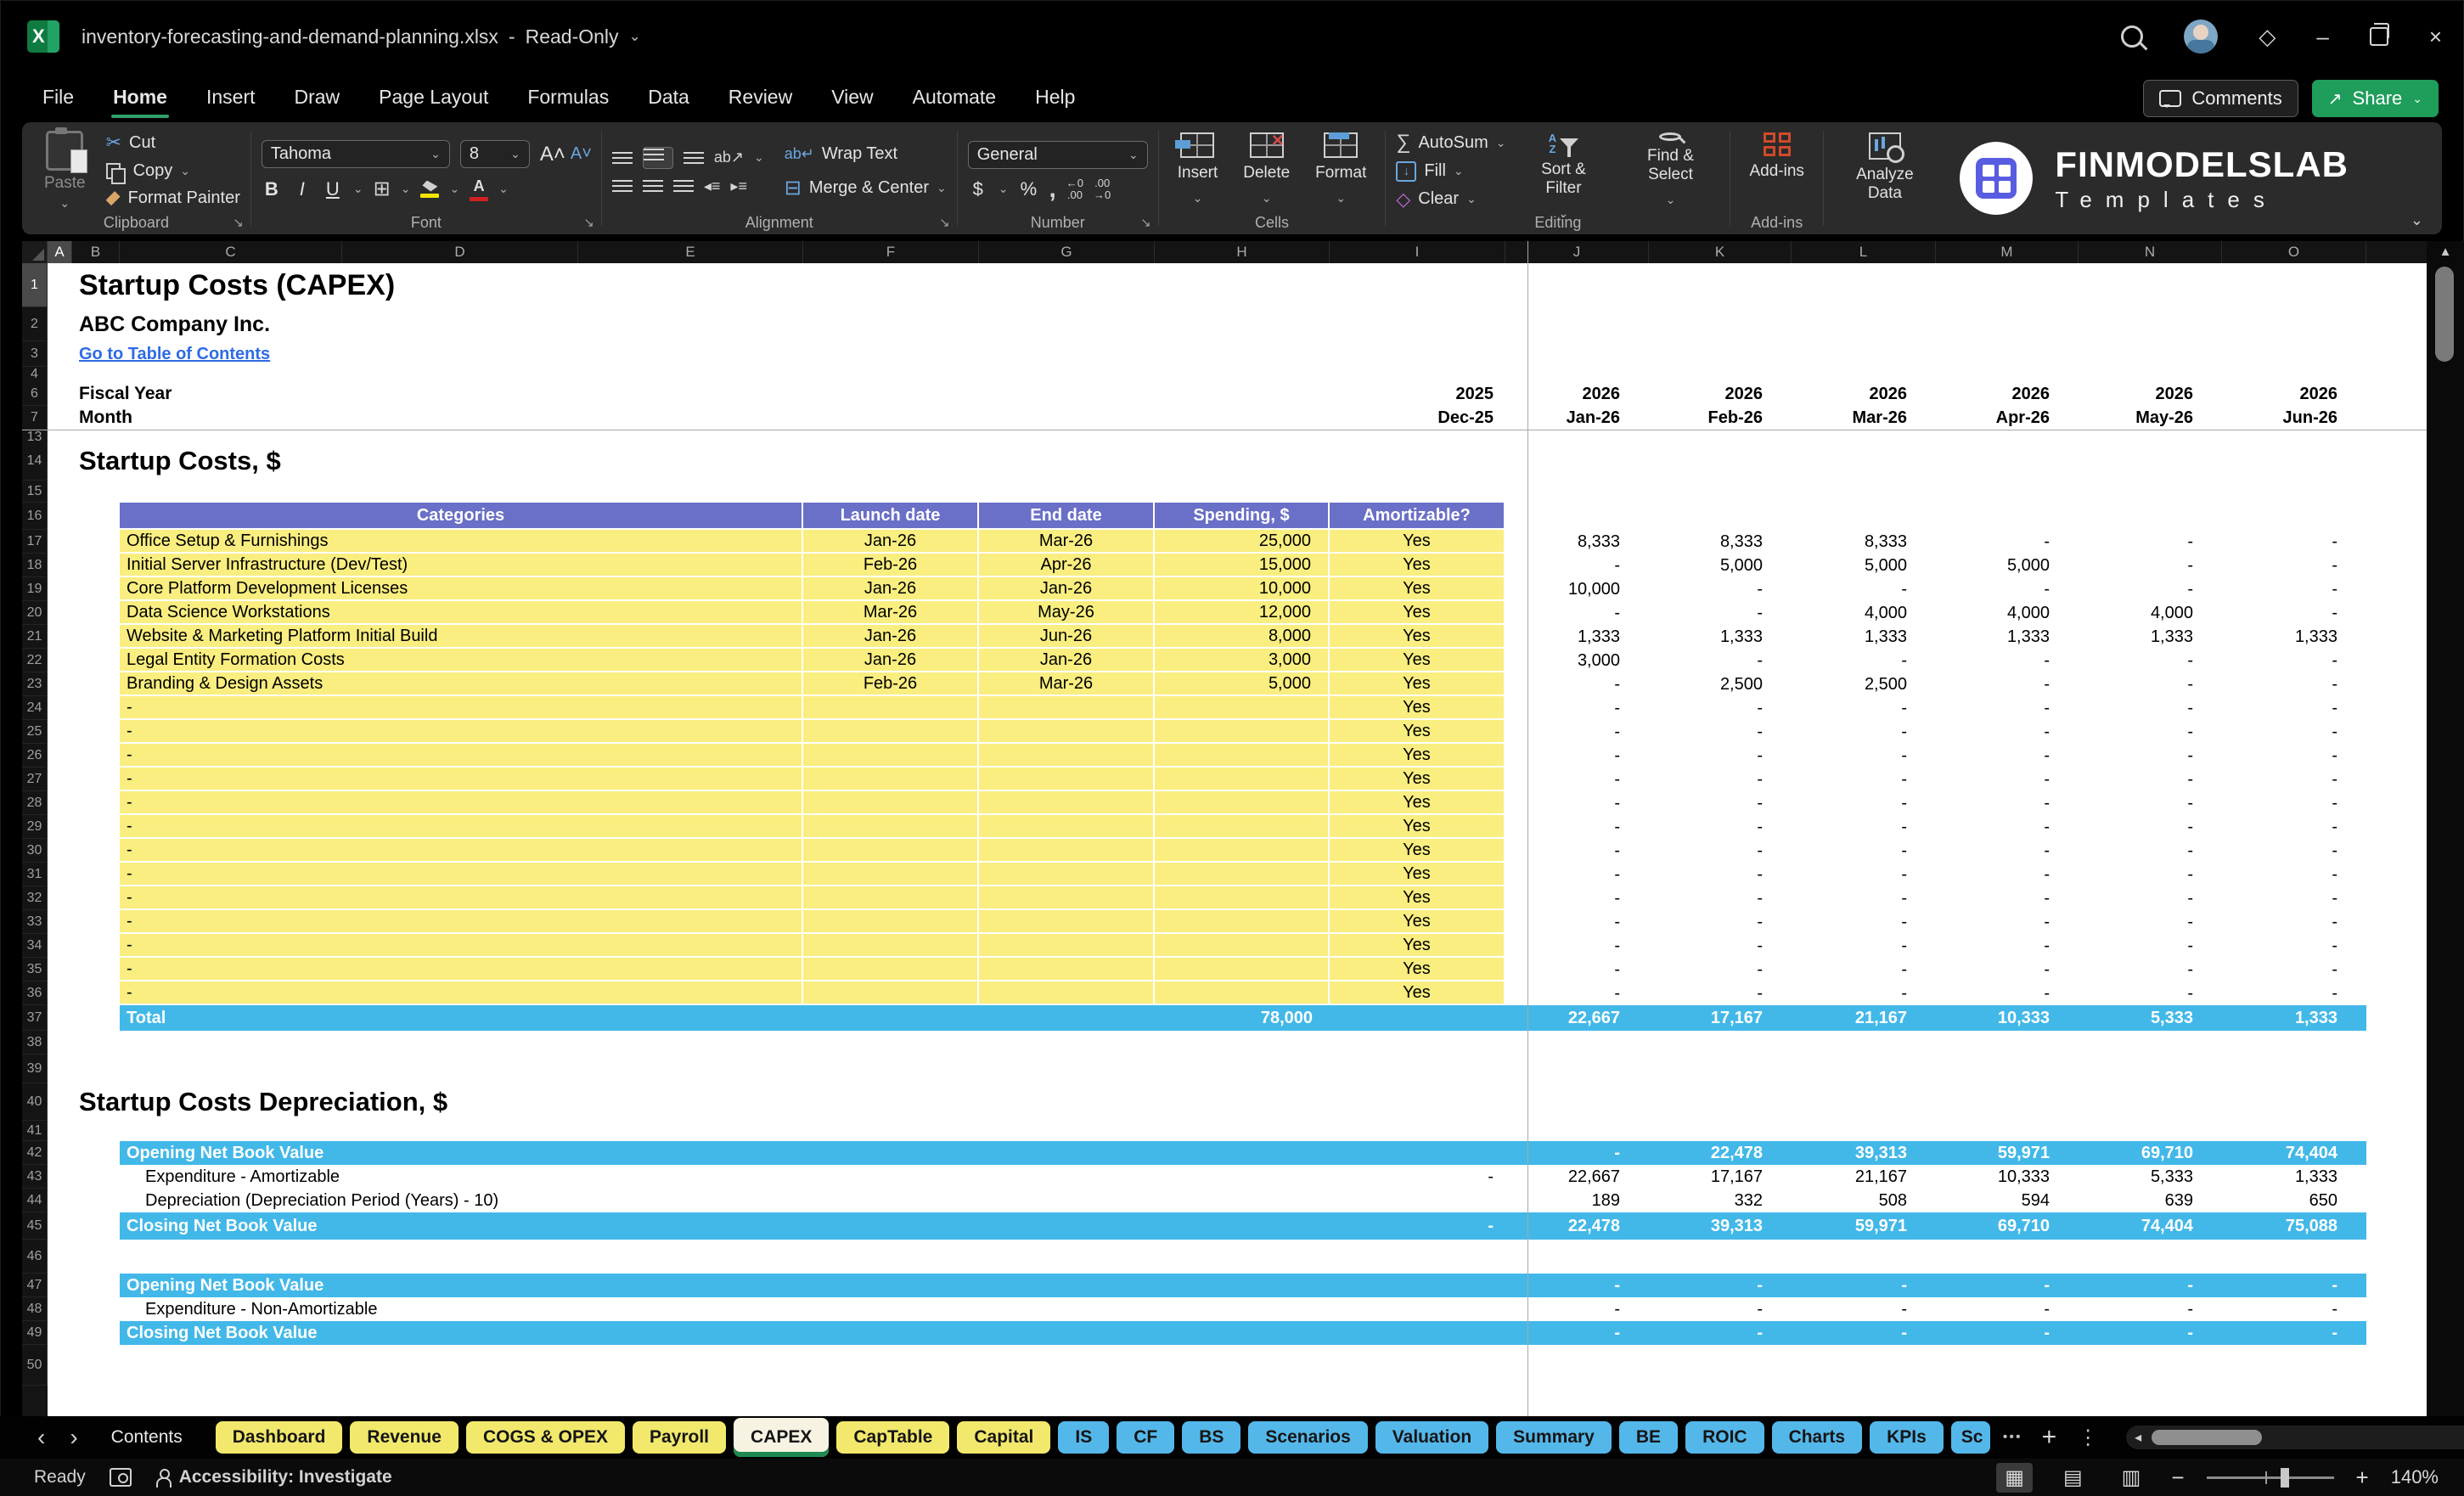 This screenshot has height=1496, width=2464. What do you see at coordinates (1145, 222) in the screenshot?
I see `number-dialog-launcher-icon: ↘` at bounding box center [1145, 222].